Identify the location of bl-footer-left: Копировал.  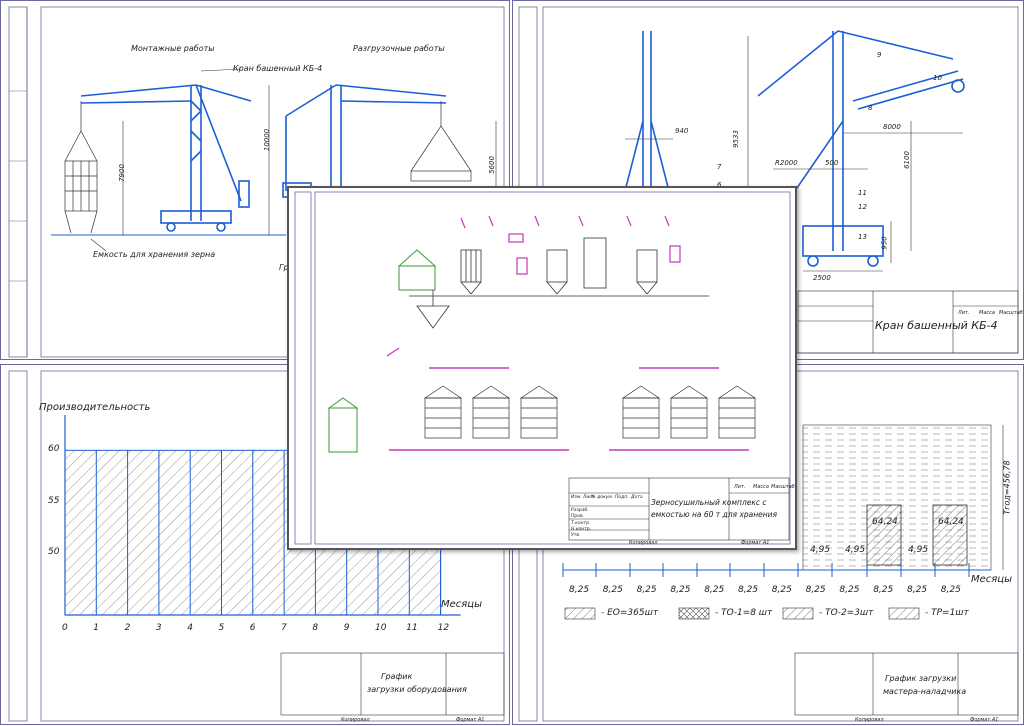
(355, 720).